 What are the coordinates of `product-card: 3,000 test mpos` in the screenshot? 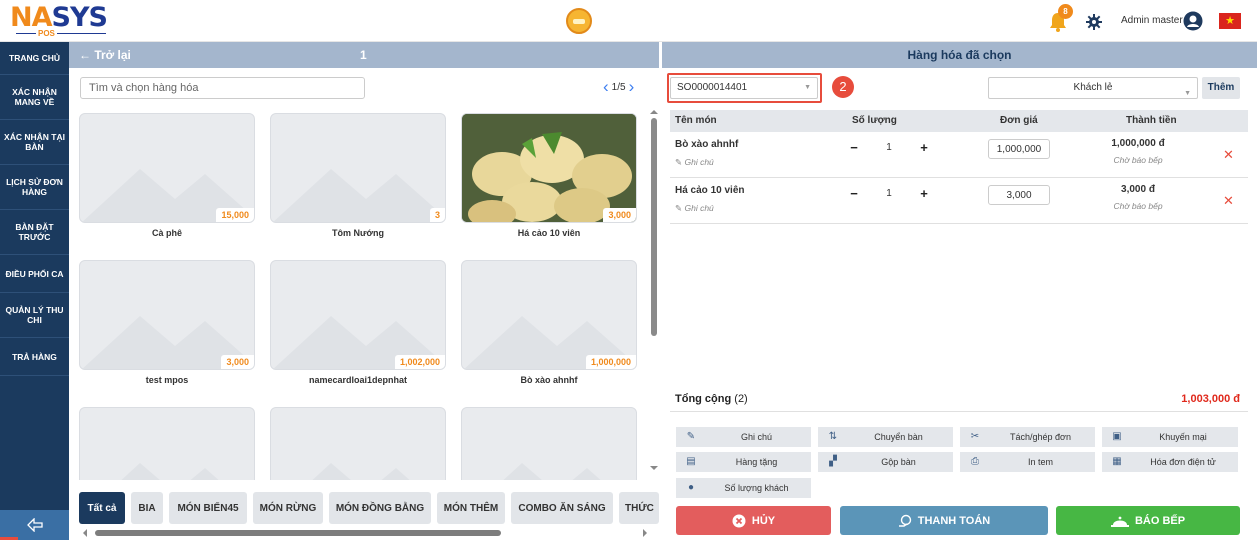 It's located at (162, 323).